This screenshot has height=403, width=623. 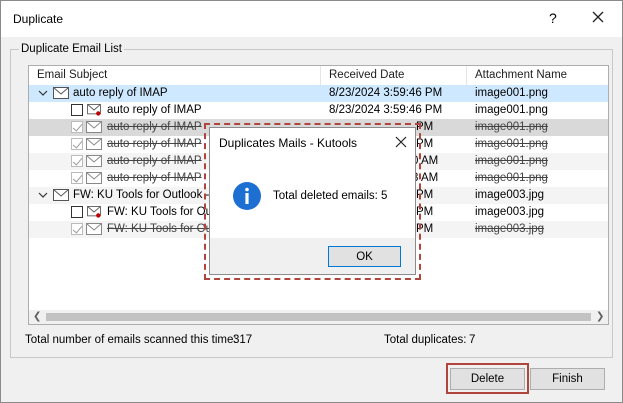 What do you see at coordinates (521, 75) in the screenshot?
I see `col-attachment-name: Attachment Name` at bounding box center [521, 75].